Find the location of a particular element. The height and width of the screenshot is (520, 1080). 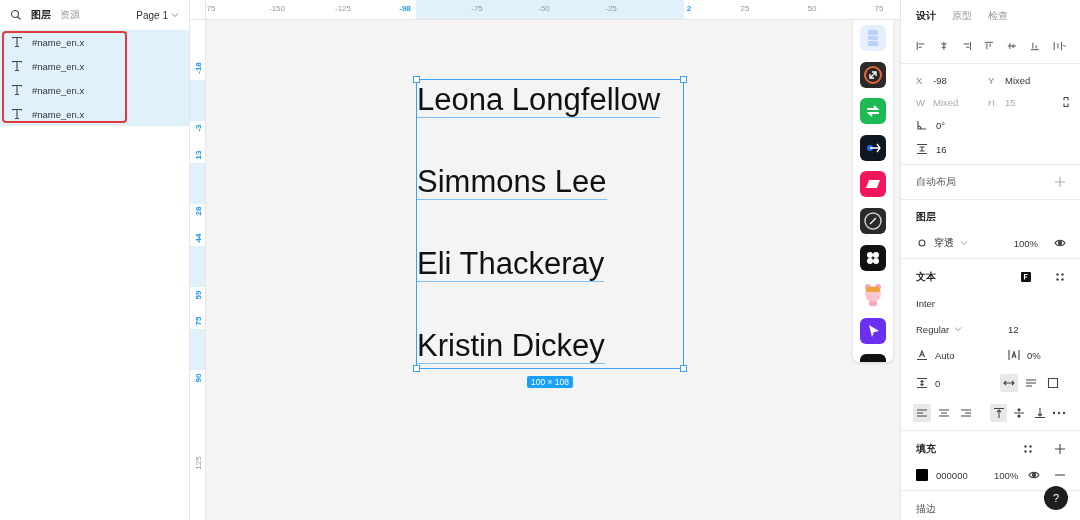

section-title: 自动布局 is located at coordinates (936, 182).